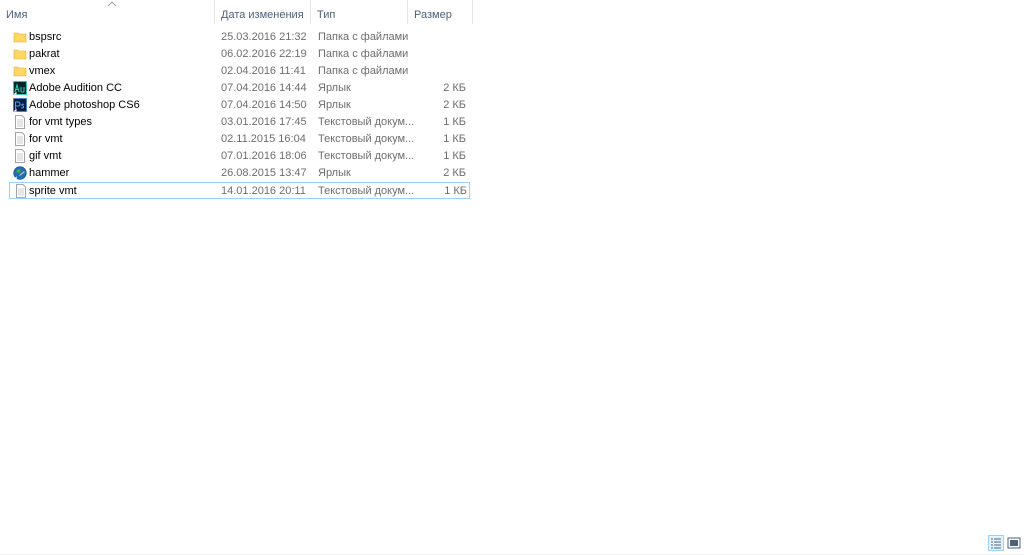 This screenshot has height=555, width=1024. What do you see at coordinates (53, 191) in the screenshot?
I see `file-name: sprite vmt` at bounding box center [53, 191].